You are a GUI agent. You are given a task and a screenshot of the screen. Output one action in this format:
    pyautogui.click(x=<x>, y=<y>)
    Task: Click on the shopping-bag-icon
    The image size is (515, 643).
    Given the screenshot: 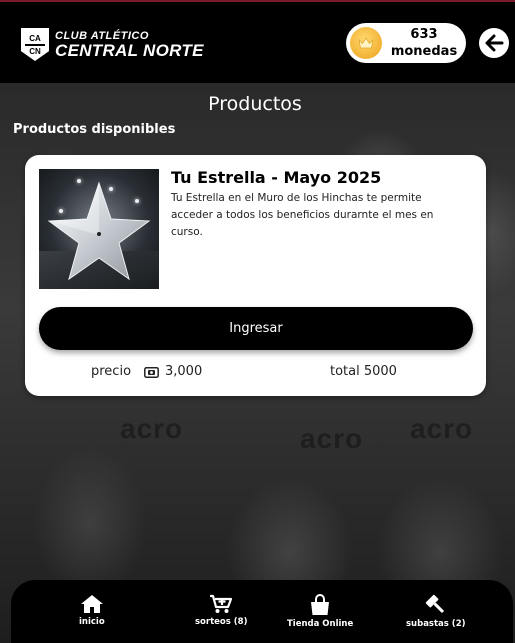 What is the action you would take?
    pyautogui.click(x=320, y=604)
    